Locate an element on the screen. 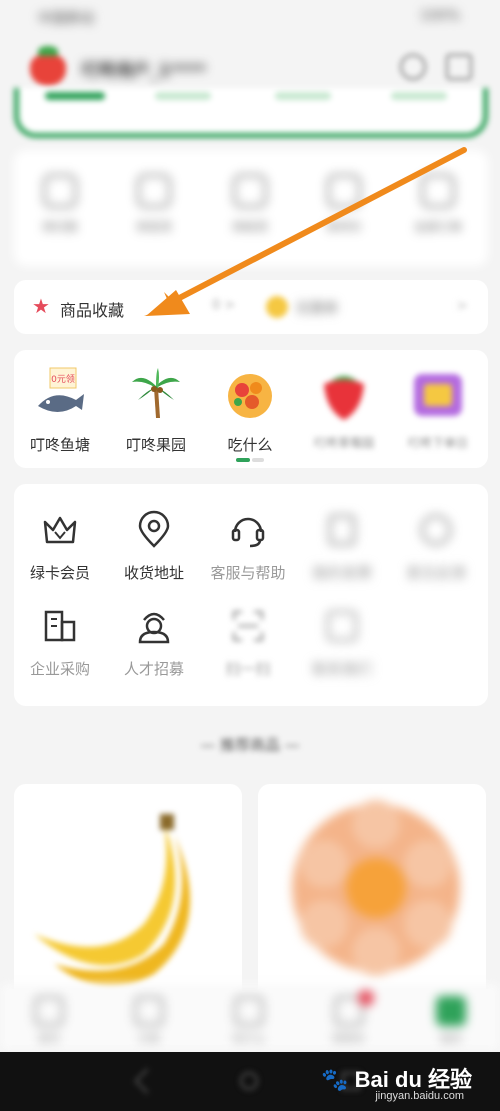 The height and width of the screenshot is (1111, 500). recommend-title: — 推荐商品 — is located at coordinates (250, 745).